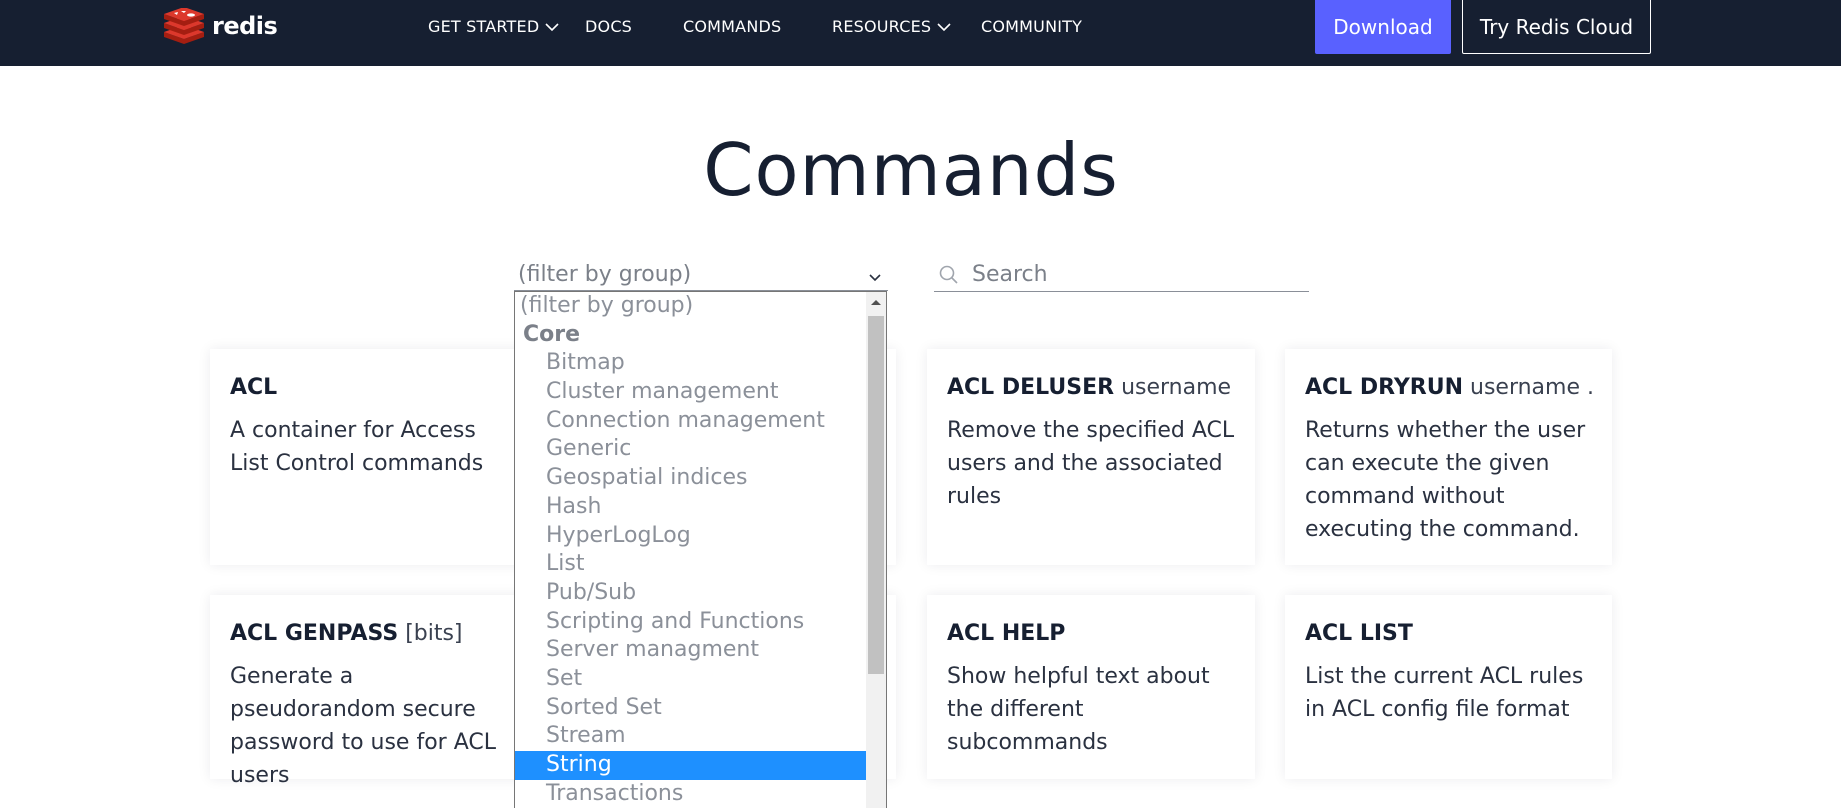 The image size is (1841, 808). I want to click on nav-get-started: GET STARTED, so click(493, 26).